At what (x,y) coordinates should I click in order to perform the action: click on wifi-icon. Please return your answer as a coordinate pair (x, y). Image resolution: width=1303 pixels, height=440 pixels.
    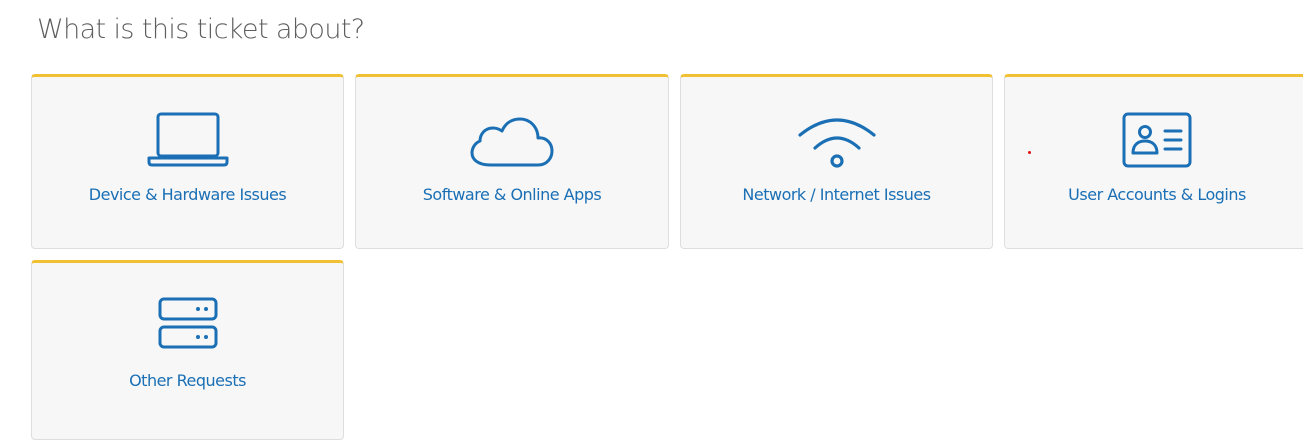
    Looking at the image, I should click on (837, 142).